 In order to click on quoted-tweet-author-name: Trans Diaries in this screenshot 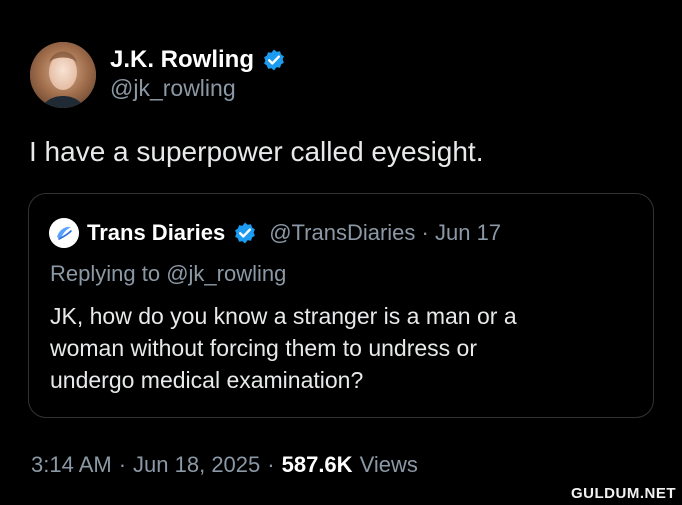, I will do `click(156, 233)`.